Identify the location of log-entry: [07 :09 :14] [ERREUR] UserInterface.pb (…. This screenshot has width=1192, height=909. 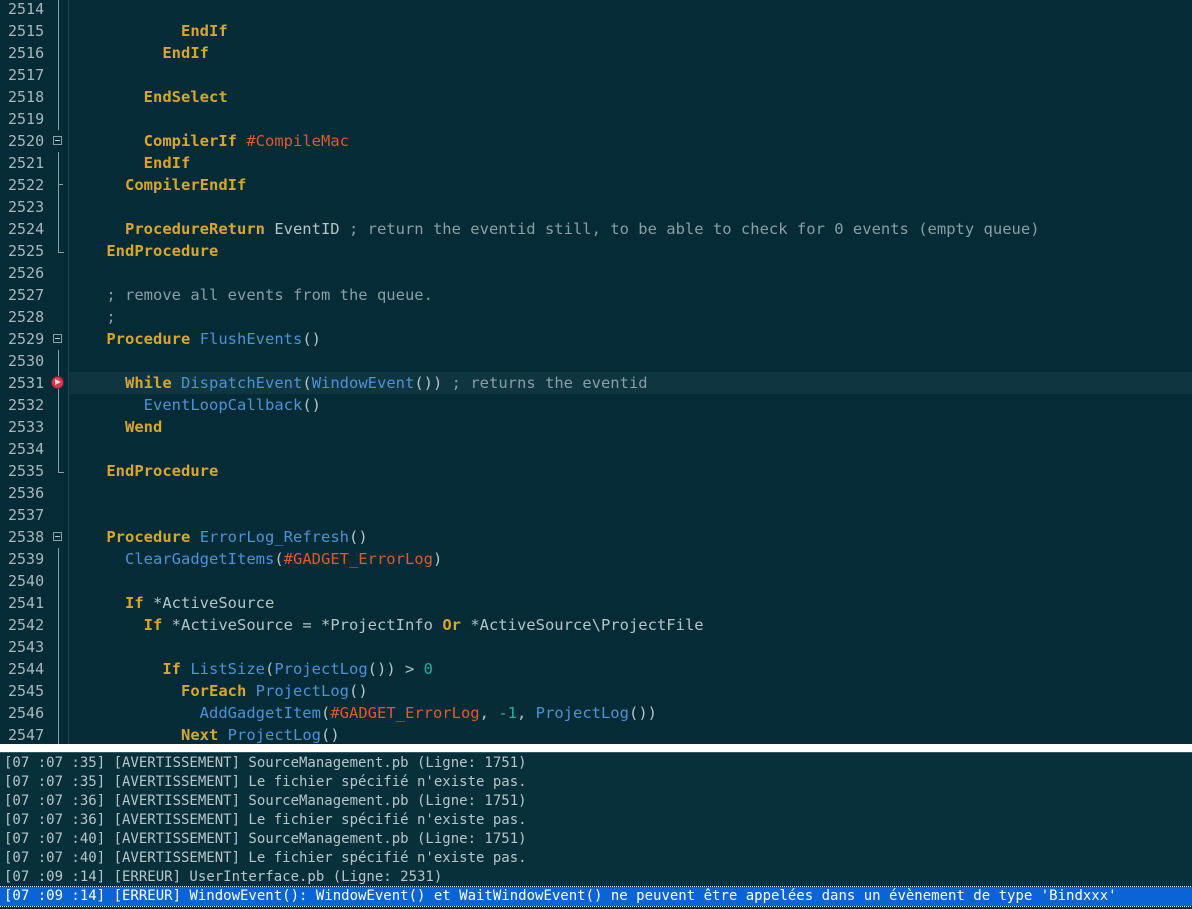
(596, 877).